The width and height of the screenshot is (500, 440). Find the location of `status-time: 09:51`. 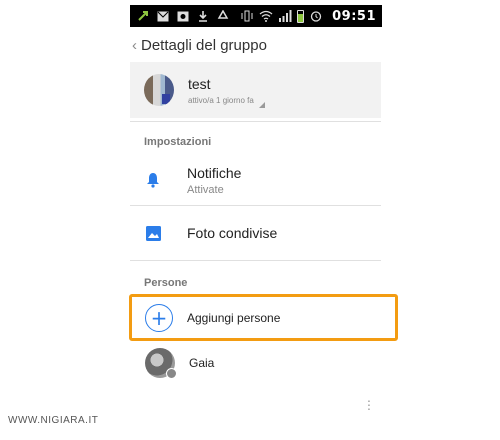

status-time: 09:51 is located at coordinates (354, 16).